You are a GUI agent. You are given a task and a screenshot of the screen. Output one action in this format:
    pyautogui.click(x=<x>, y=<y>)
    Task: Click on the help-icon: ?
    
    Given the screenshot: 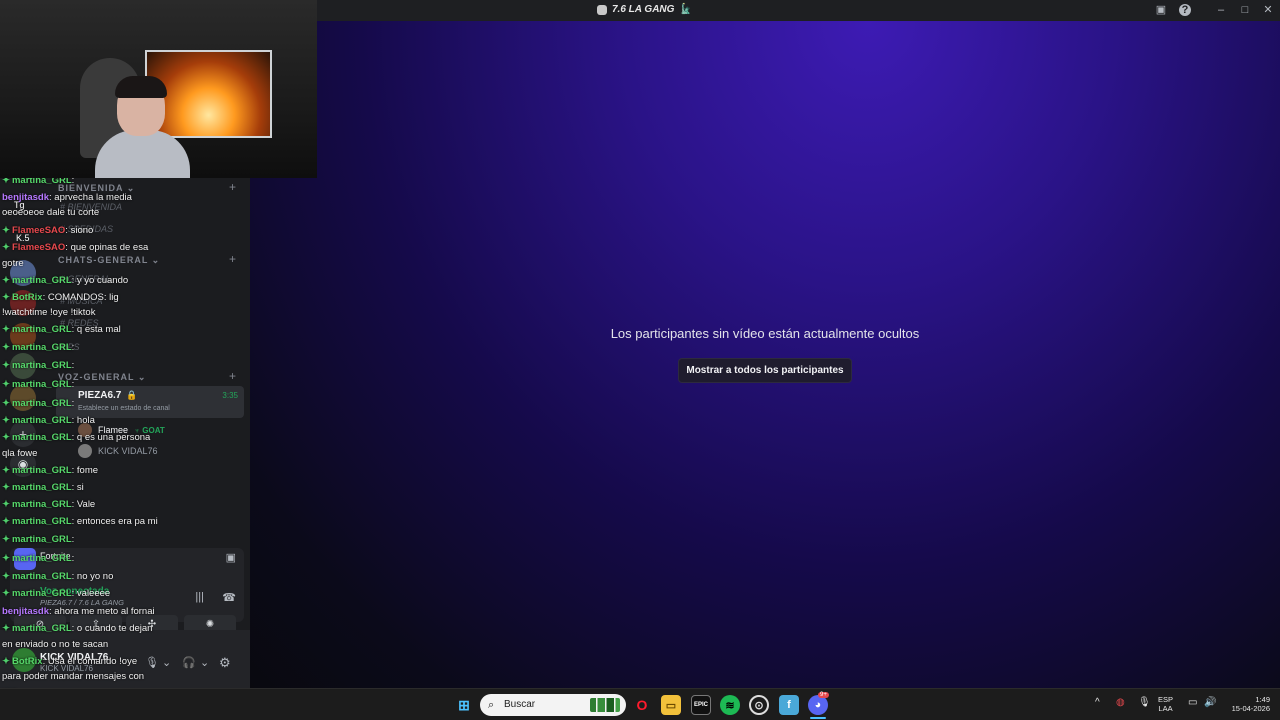 What is the action you would take?
    pyautogui.click(x=1185, y=10)
    